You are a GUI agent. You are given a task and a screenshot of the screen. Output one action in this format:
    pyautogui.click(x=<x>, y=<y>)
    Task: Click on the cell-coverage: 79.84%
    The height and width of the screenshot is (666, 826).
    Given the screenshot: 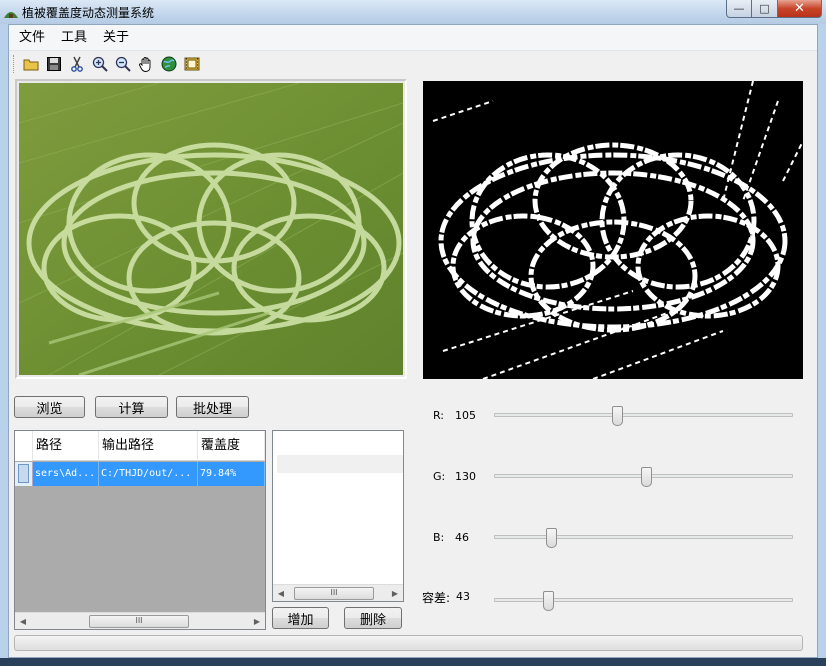 What is the action you would take?
    pyautogui.click(x=231, y=474)
    